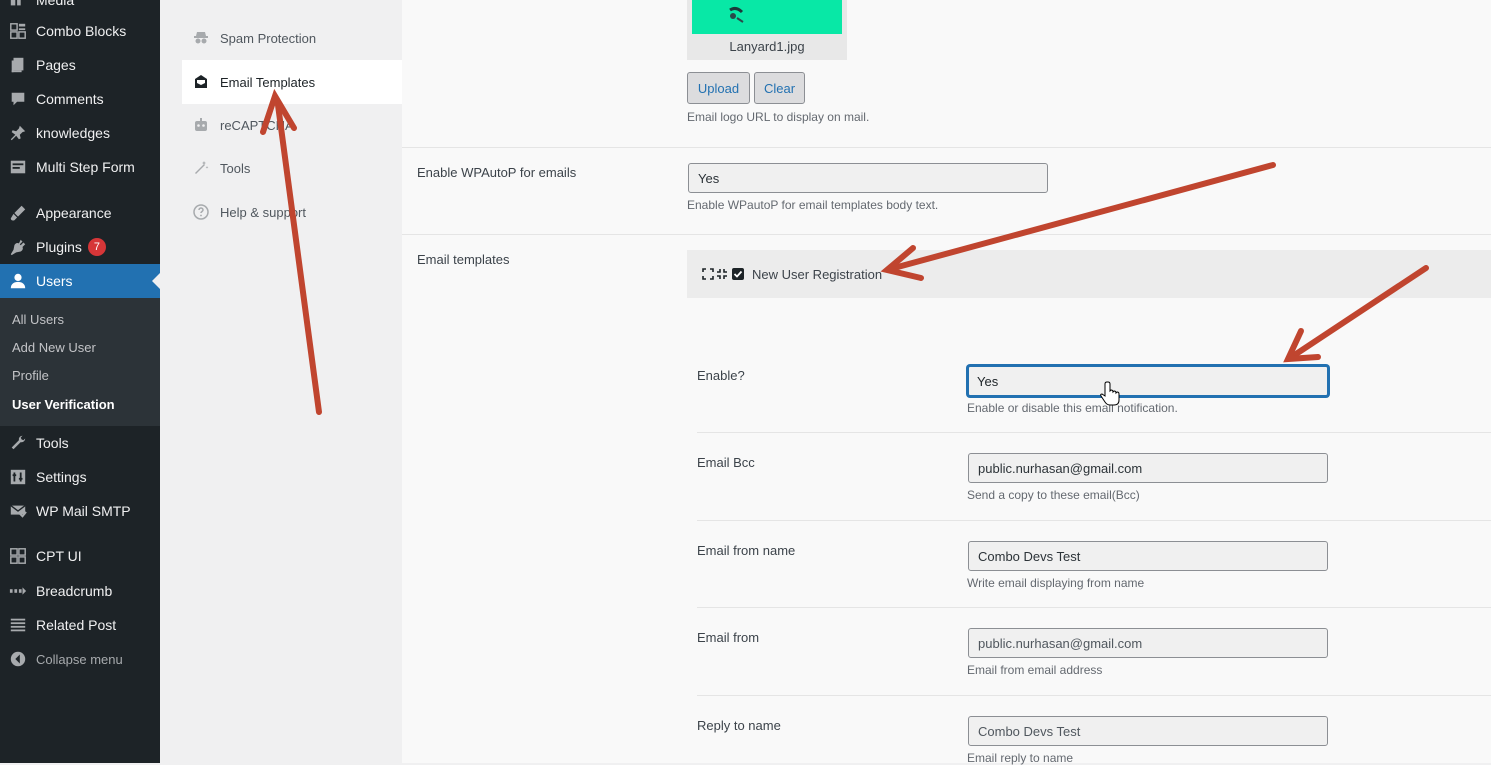  What do you see at coordinates (257, 125) in the screenshot?
I see `tab-label: reCAPTCHA` at bounding box center [257, 125].